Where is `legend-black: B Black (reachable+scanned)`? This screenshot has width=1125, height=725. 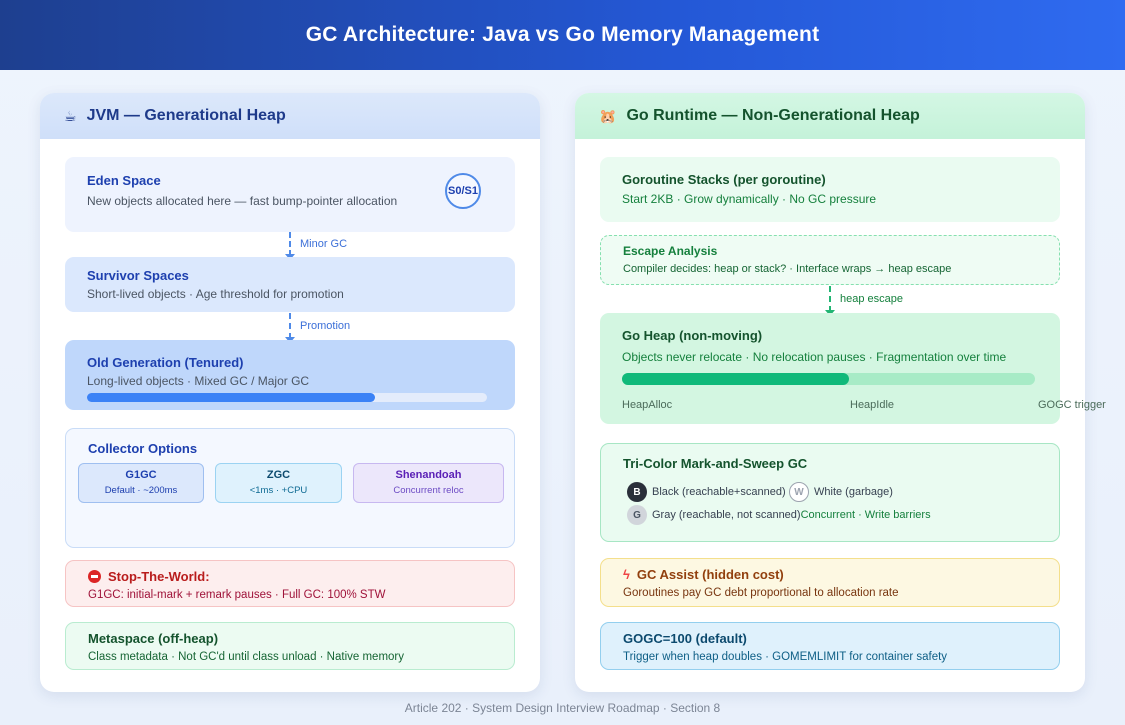 legend-black: B Black (reachable+scanned) is located at coordinates (706, 492).